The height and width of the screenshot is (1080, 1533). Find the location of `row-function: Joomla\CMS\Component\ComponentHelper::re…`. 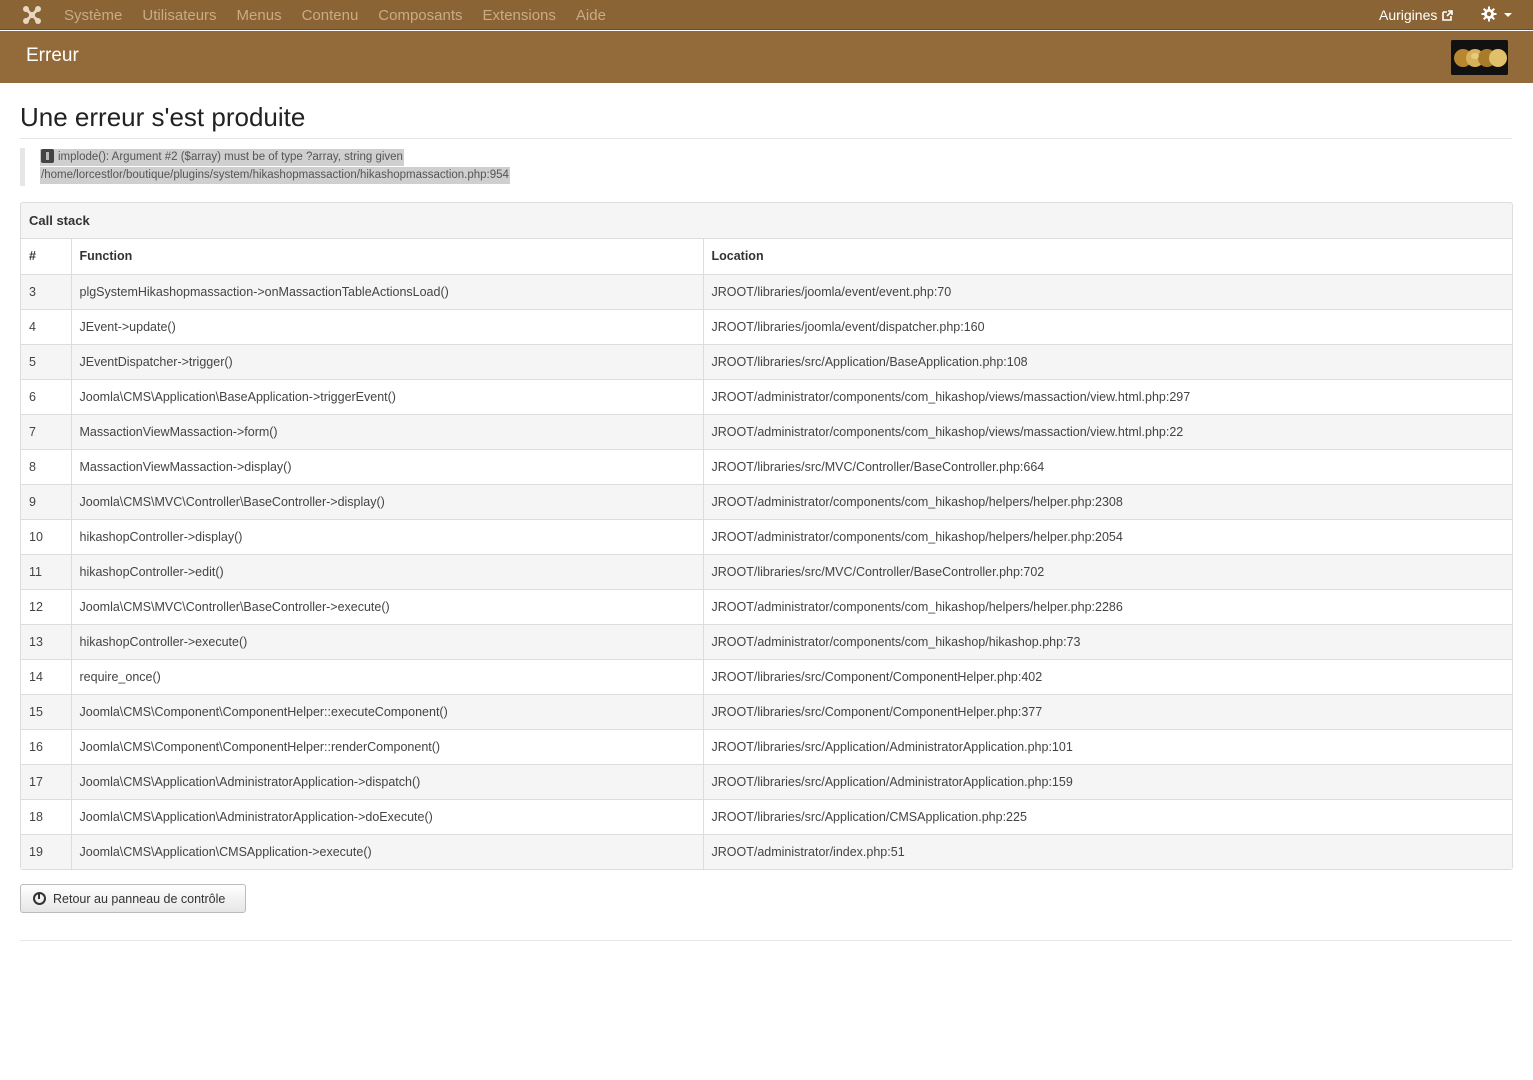

row-function: Joomla\CMS\Component\ComponentHelper::re… is located at coordinates (387, 746).